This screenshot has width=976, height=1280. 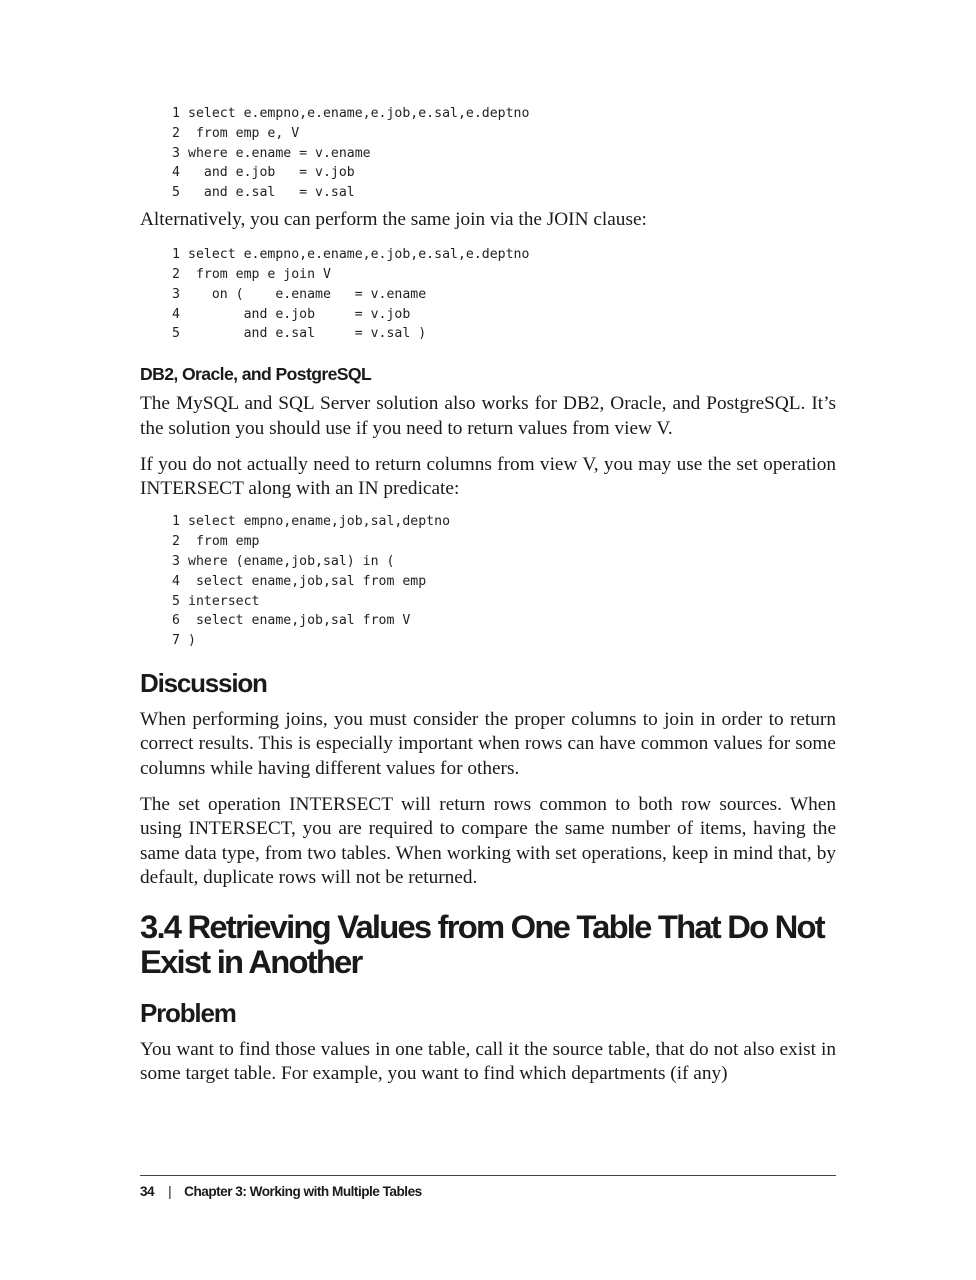 I want to click on code-line: 6 select ename,job,sal from V, so click(x=504, y=621).